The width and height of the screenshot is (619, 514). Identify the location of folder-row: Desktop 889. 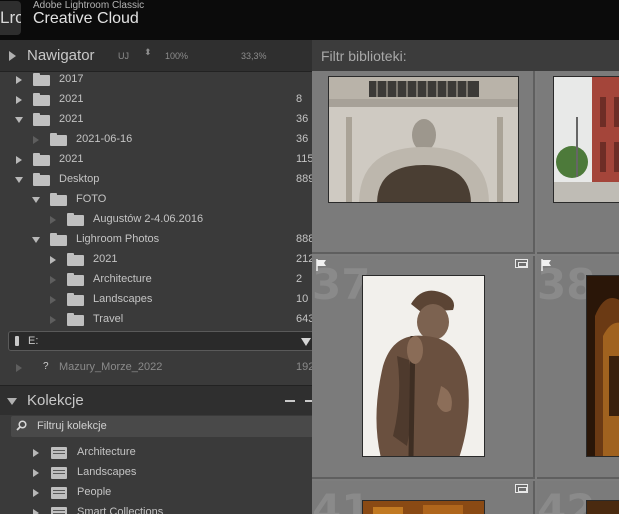
(156, 180).